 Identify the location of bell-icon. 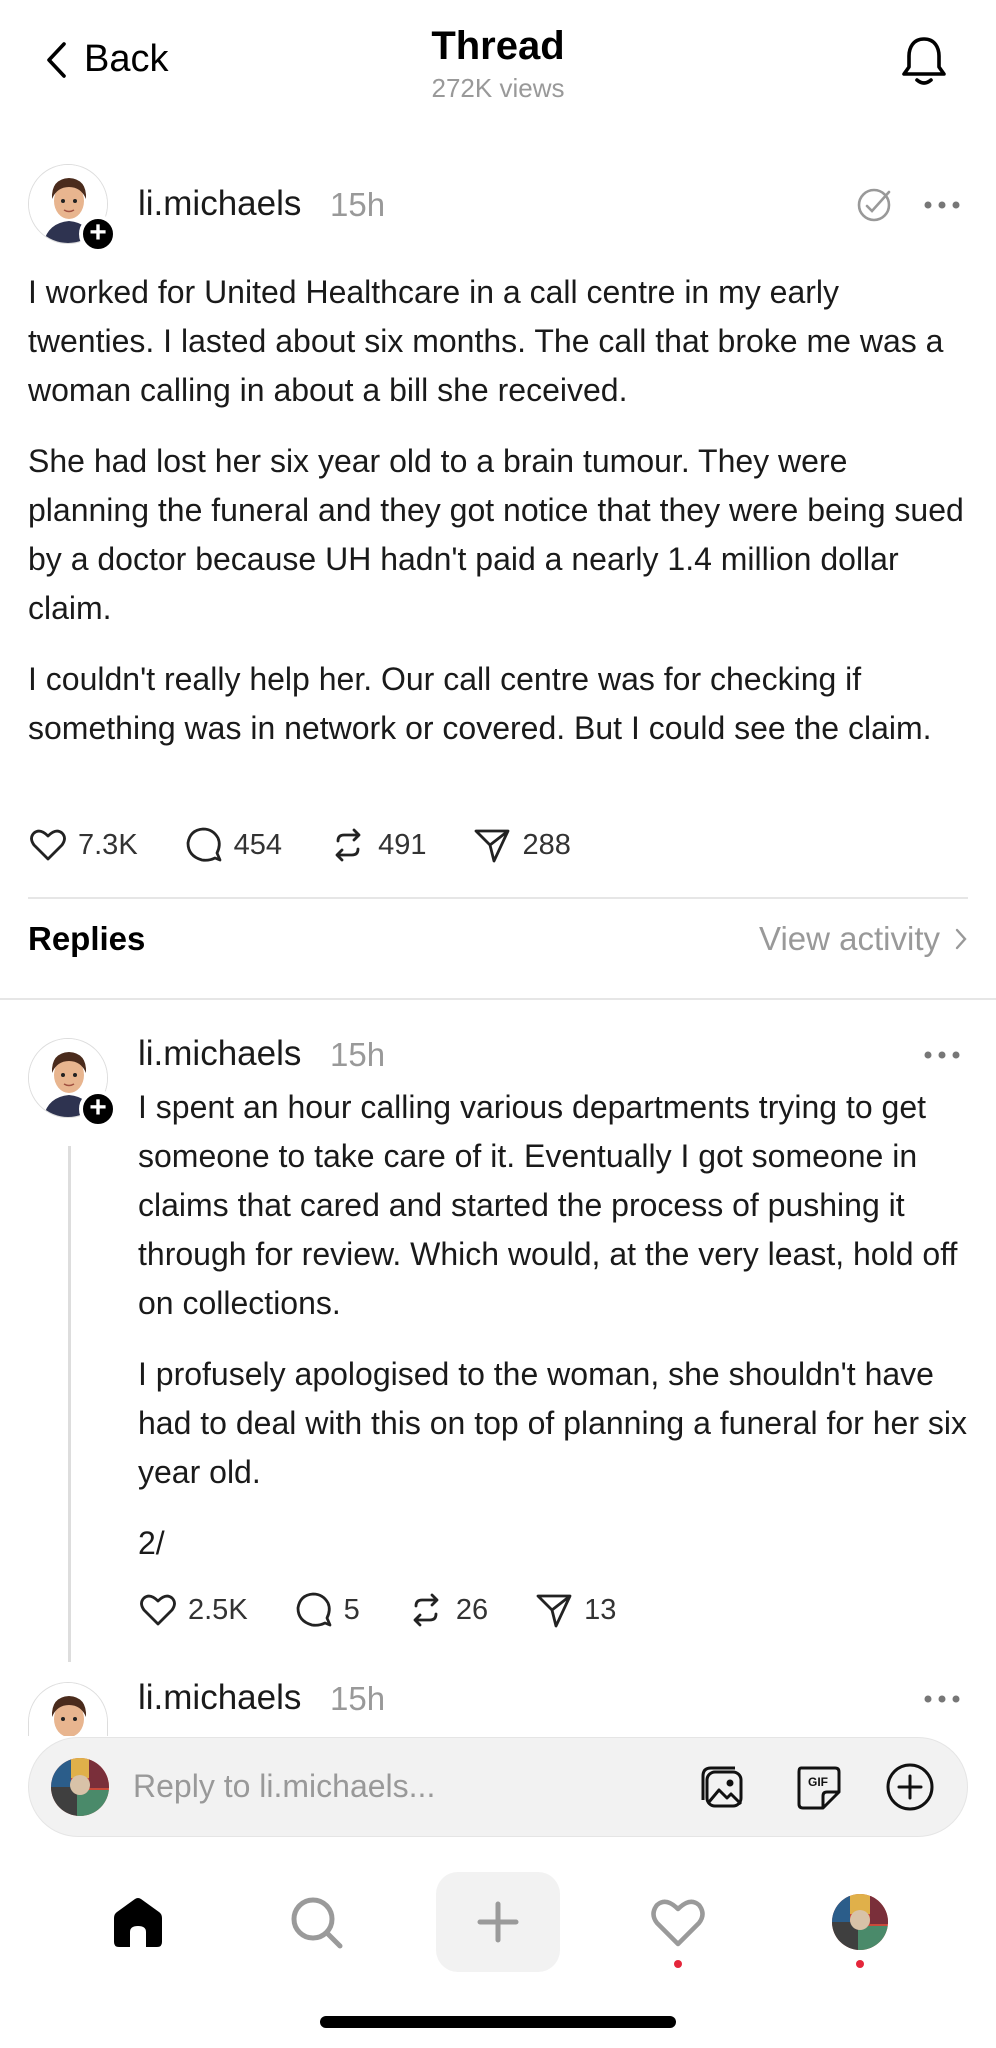
(924, 62).